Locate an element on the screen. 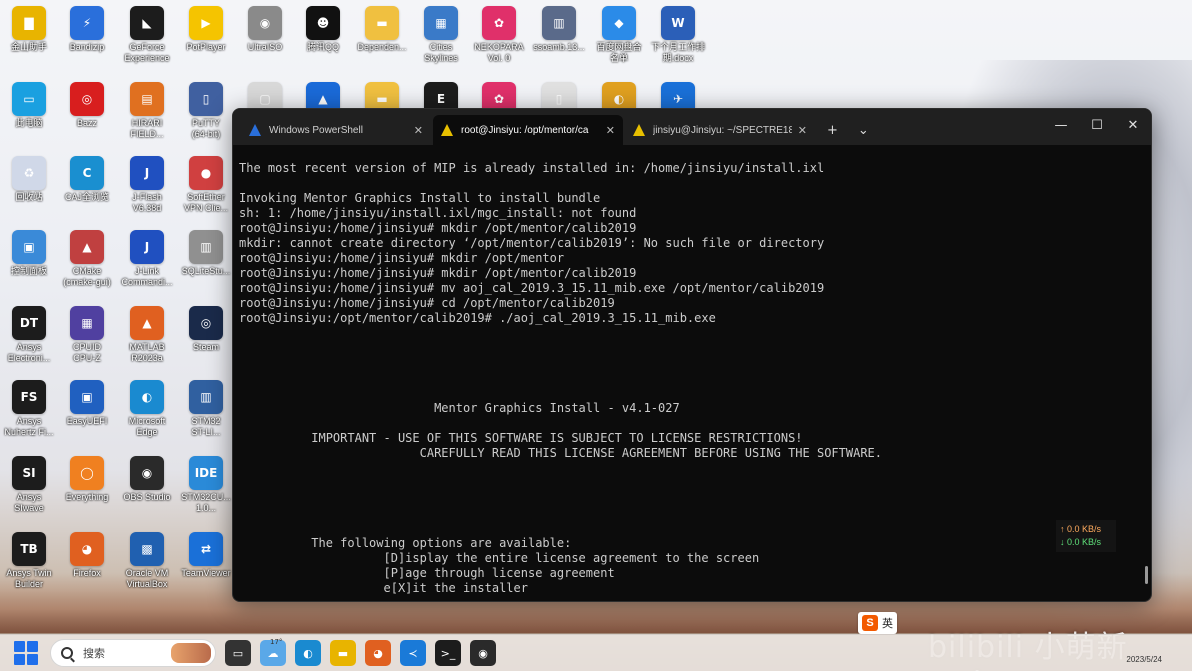  taskbar-apps: ▭ ☁ 17° ◐ ▬ ◕ ≺ >_ ◉ is located at coordinates (356, 652).